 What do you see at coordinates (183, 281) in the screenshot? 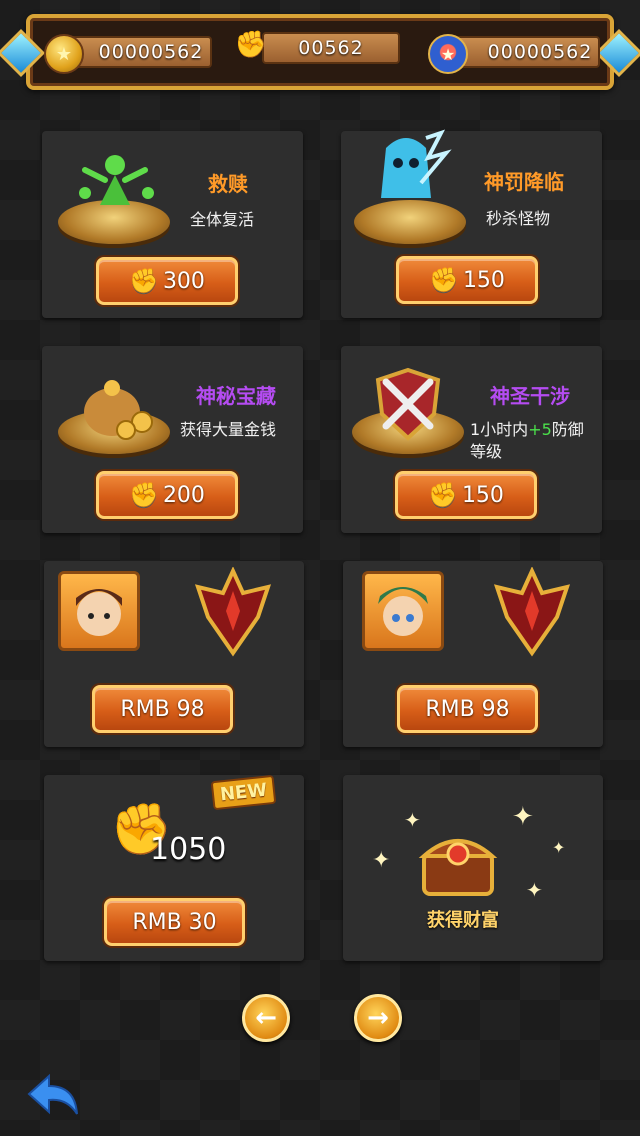
I see `price-label: 300` at bounding box center [183, 281].